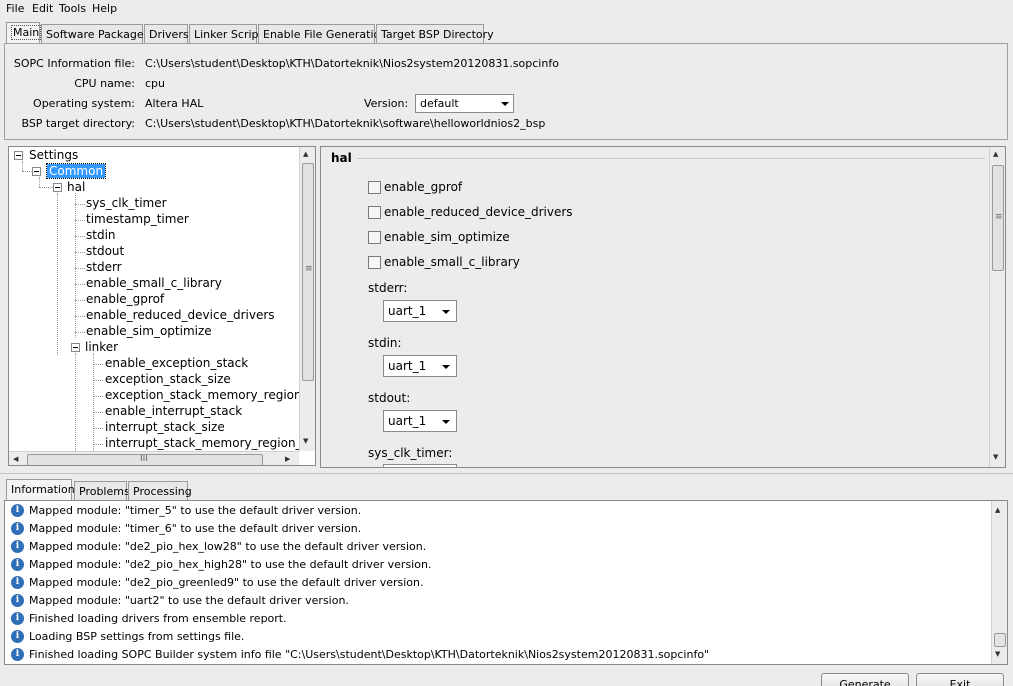 This screenshot has height=686, width=1013. Describe the element at coordinates (374, 212) in the screenshot. I see `enable-reduced-device-drivers-checkbox` at that location.